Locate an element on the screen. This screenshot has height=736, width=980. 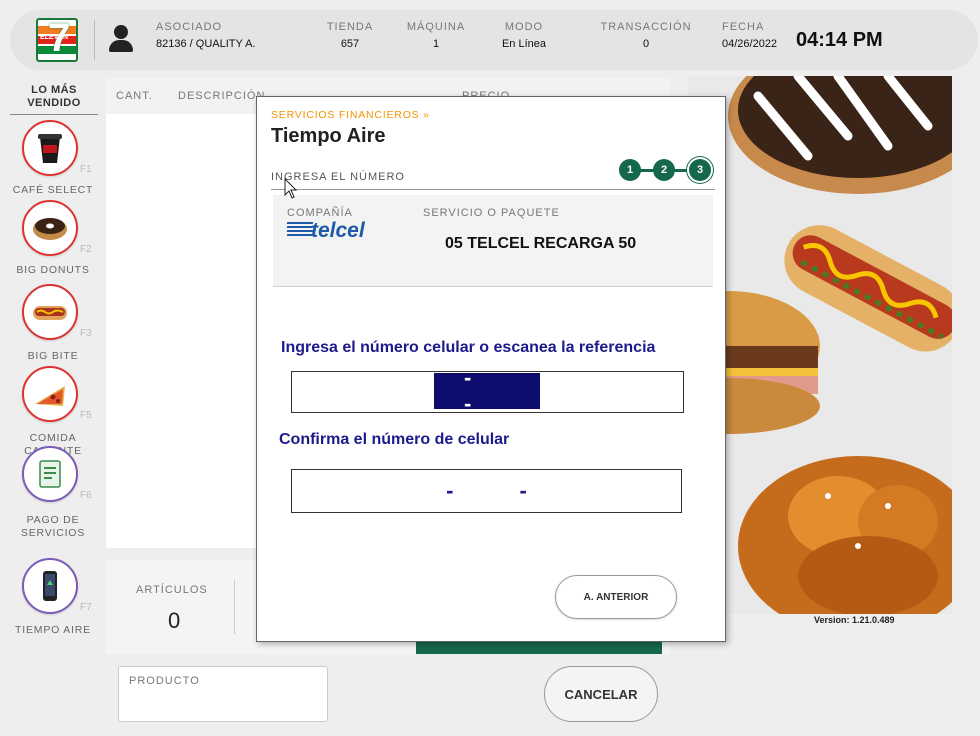
confirm-prompt: Confirma el número de celular is located at coordinates (394, 439).